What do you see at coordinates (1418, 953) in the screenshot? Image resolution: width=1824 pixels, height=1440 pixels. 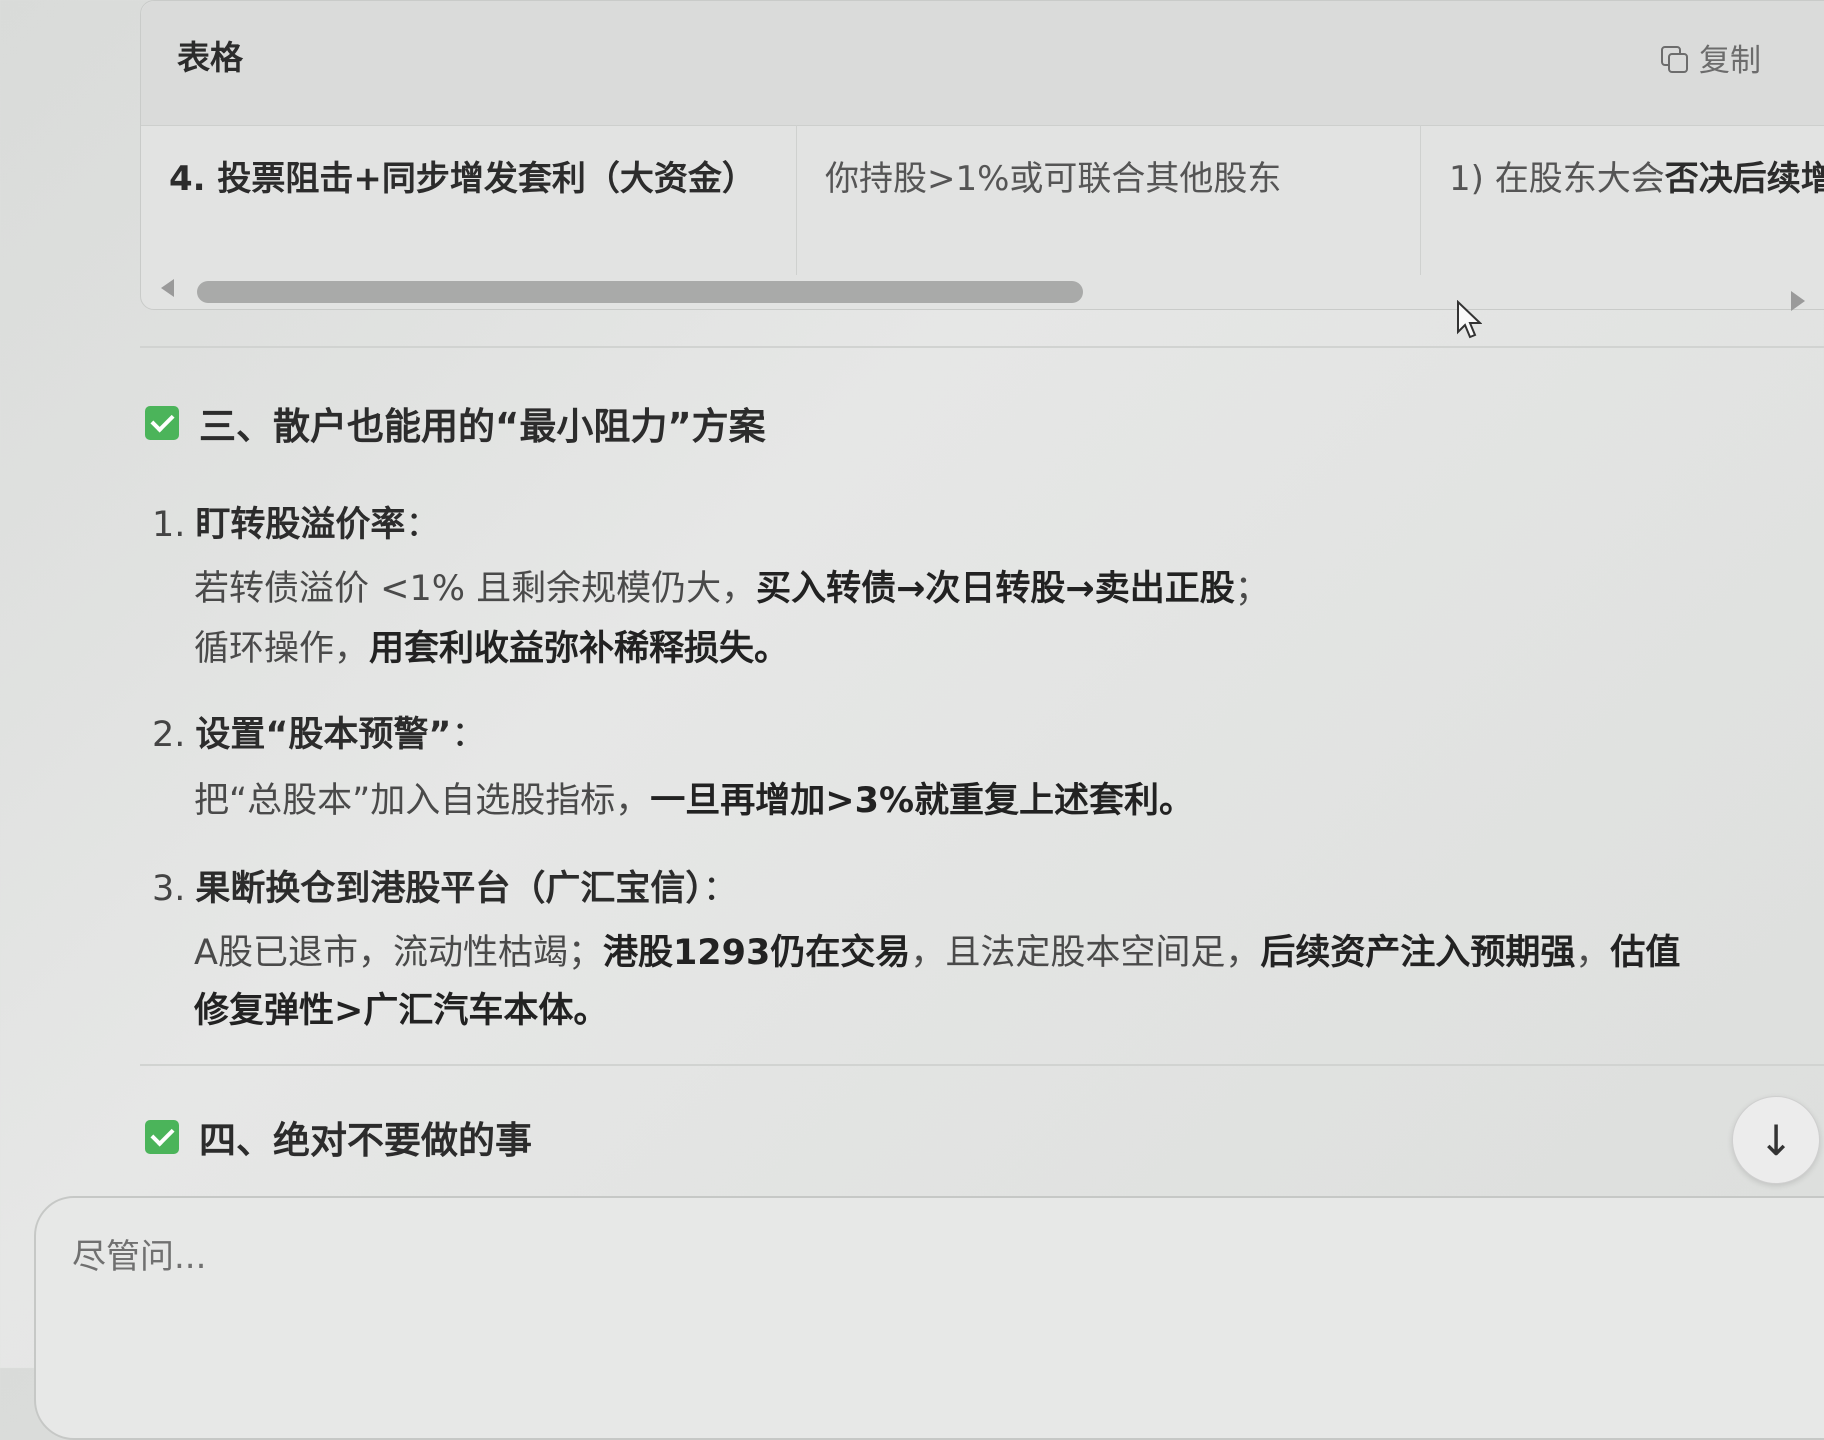 I see `line-bold-text: 后续资产注入预期强` at bounding box center [1418, 953].